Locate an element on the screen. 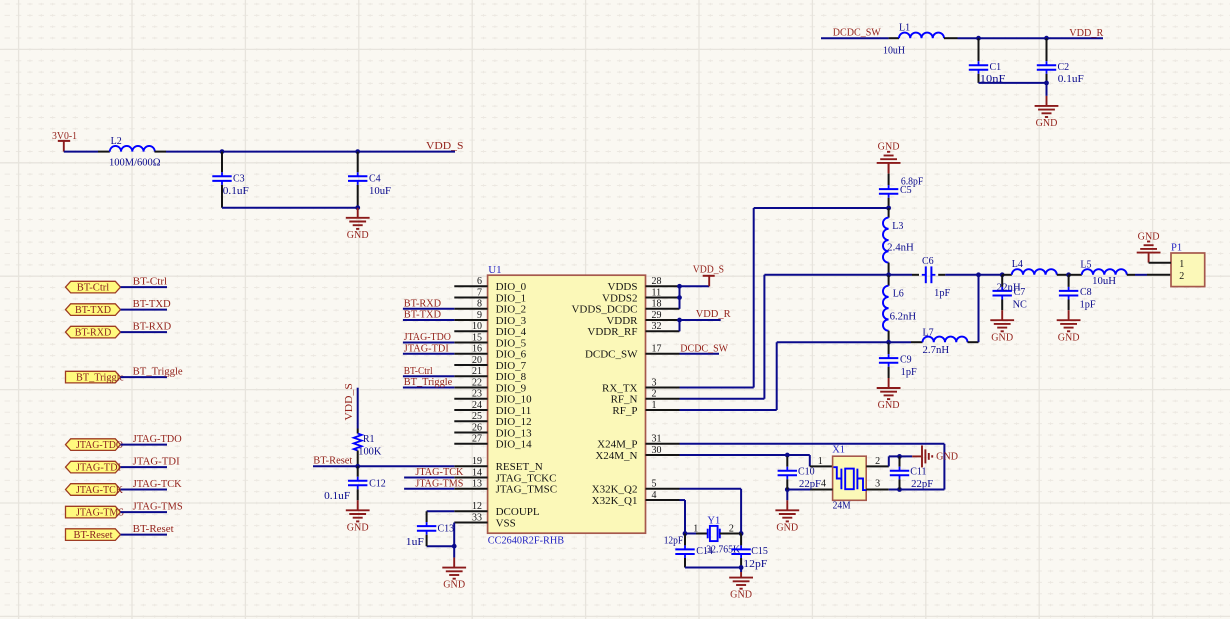 This screenshot has height=619, width=1230. svg-text: CC2640R2F-RHB is located at coordinates (526, 541).